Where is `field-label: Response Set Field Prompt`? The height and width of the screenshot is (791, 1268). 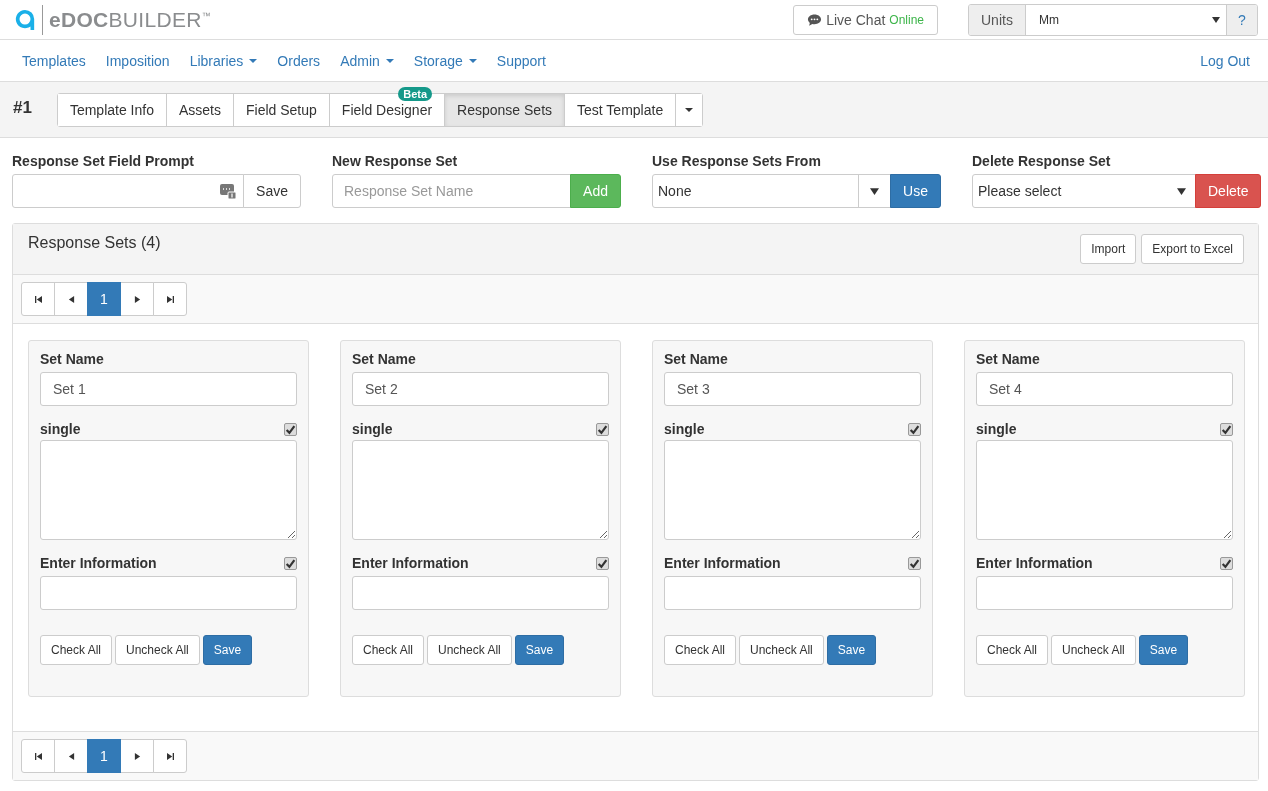 field-label: Response Set Field Prompt is located at coordinates (104, 161).